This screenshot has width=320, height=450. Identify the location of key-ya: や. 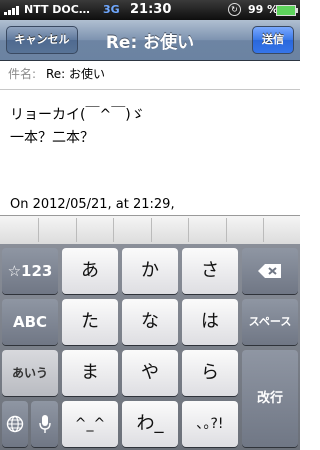
(150, 373).